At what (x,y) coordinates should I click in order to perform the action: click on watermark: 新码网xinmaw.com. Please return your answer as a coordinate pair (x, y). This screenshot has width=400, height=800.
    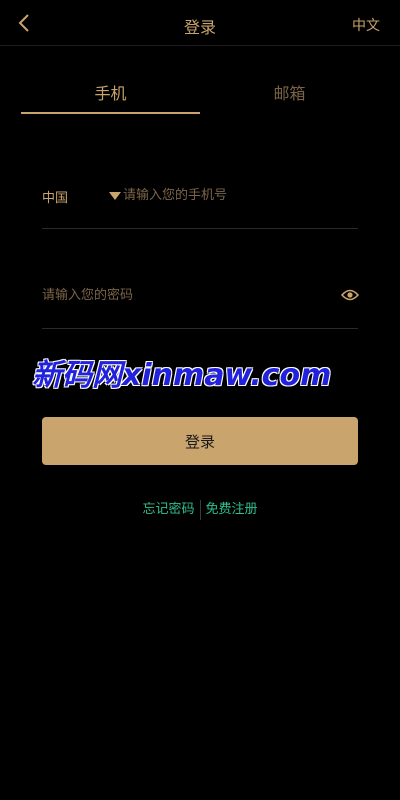
    Looking at the image, I should click on (182, 375).